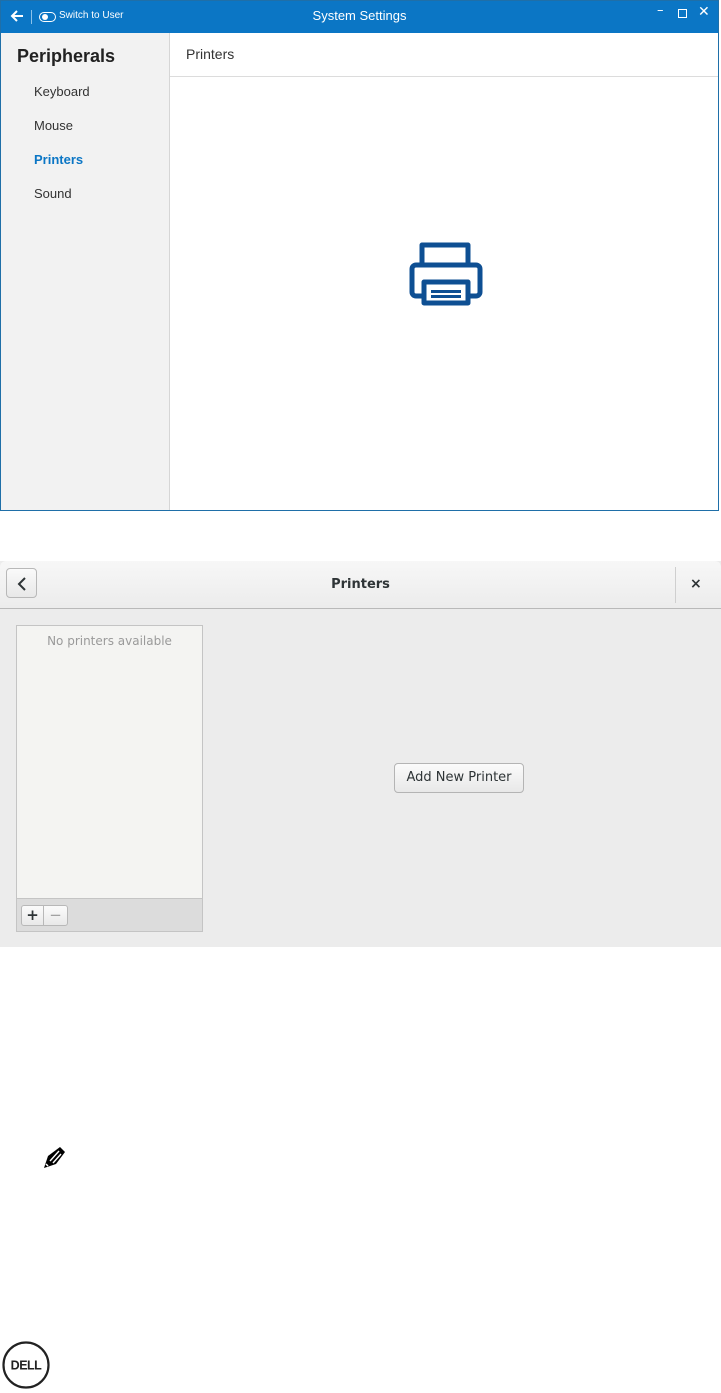 Image resolution: width=721 pixels, height=1393 pixels. I want to click on printer-icon, so click(446, 274).